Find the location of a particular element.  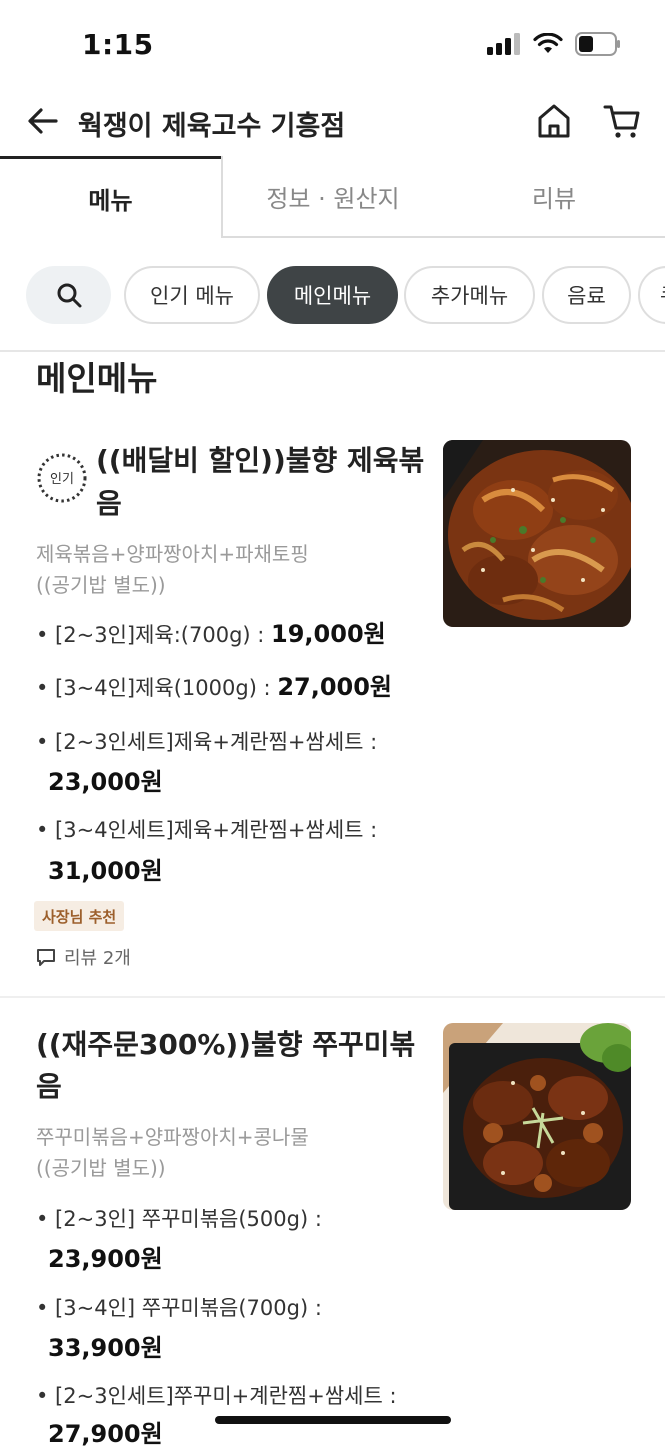

tab-menu: 메뉴 is located at coordinates (110, 197).